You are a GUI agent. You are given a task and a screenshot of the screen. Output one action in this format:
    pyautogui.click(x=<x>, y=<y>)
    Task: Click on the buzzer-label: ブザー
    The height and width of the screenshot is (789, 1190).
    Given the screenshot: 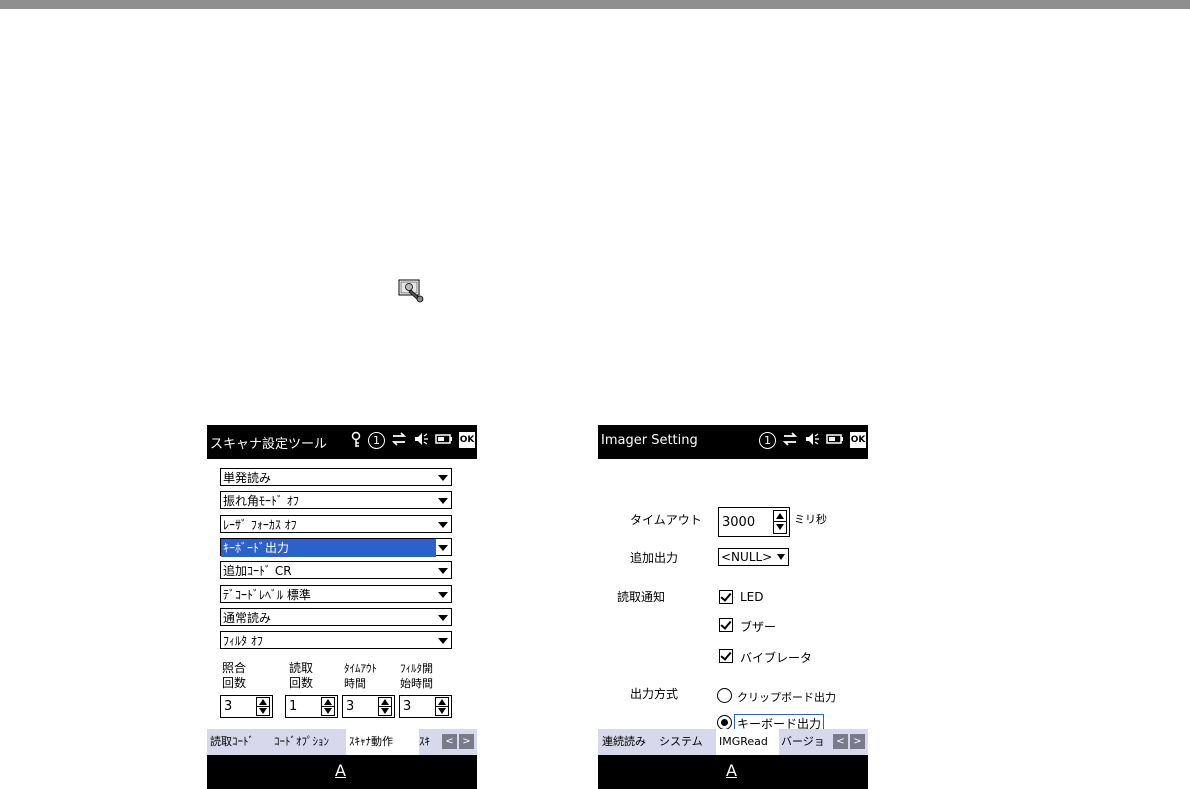 What is the action you would take?
    pyautogui.click(x=758, y=627)
    